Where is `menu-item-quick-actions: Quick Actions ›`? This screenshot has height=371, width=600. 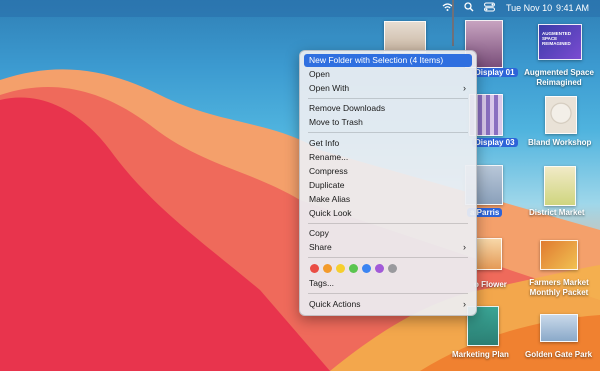
menu-item-quick-actions: Quick Actions › is located at coordinates (388, 304).